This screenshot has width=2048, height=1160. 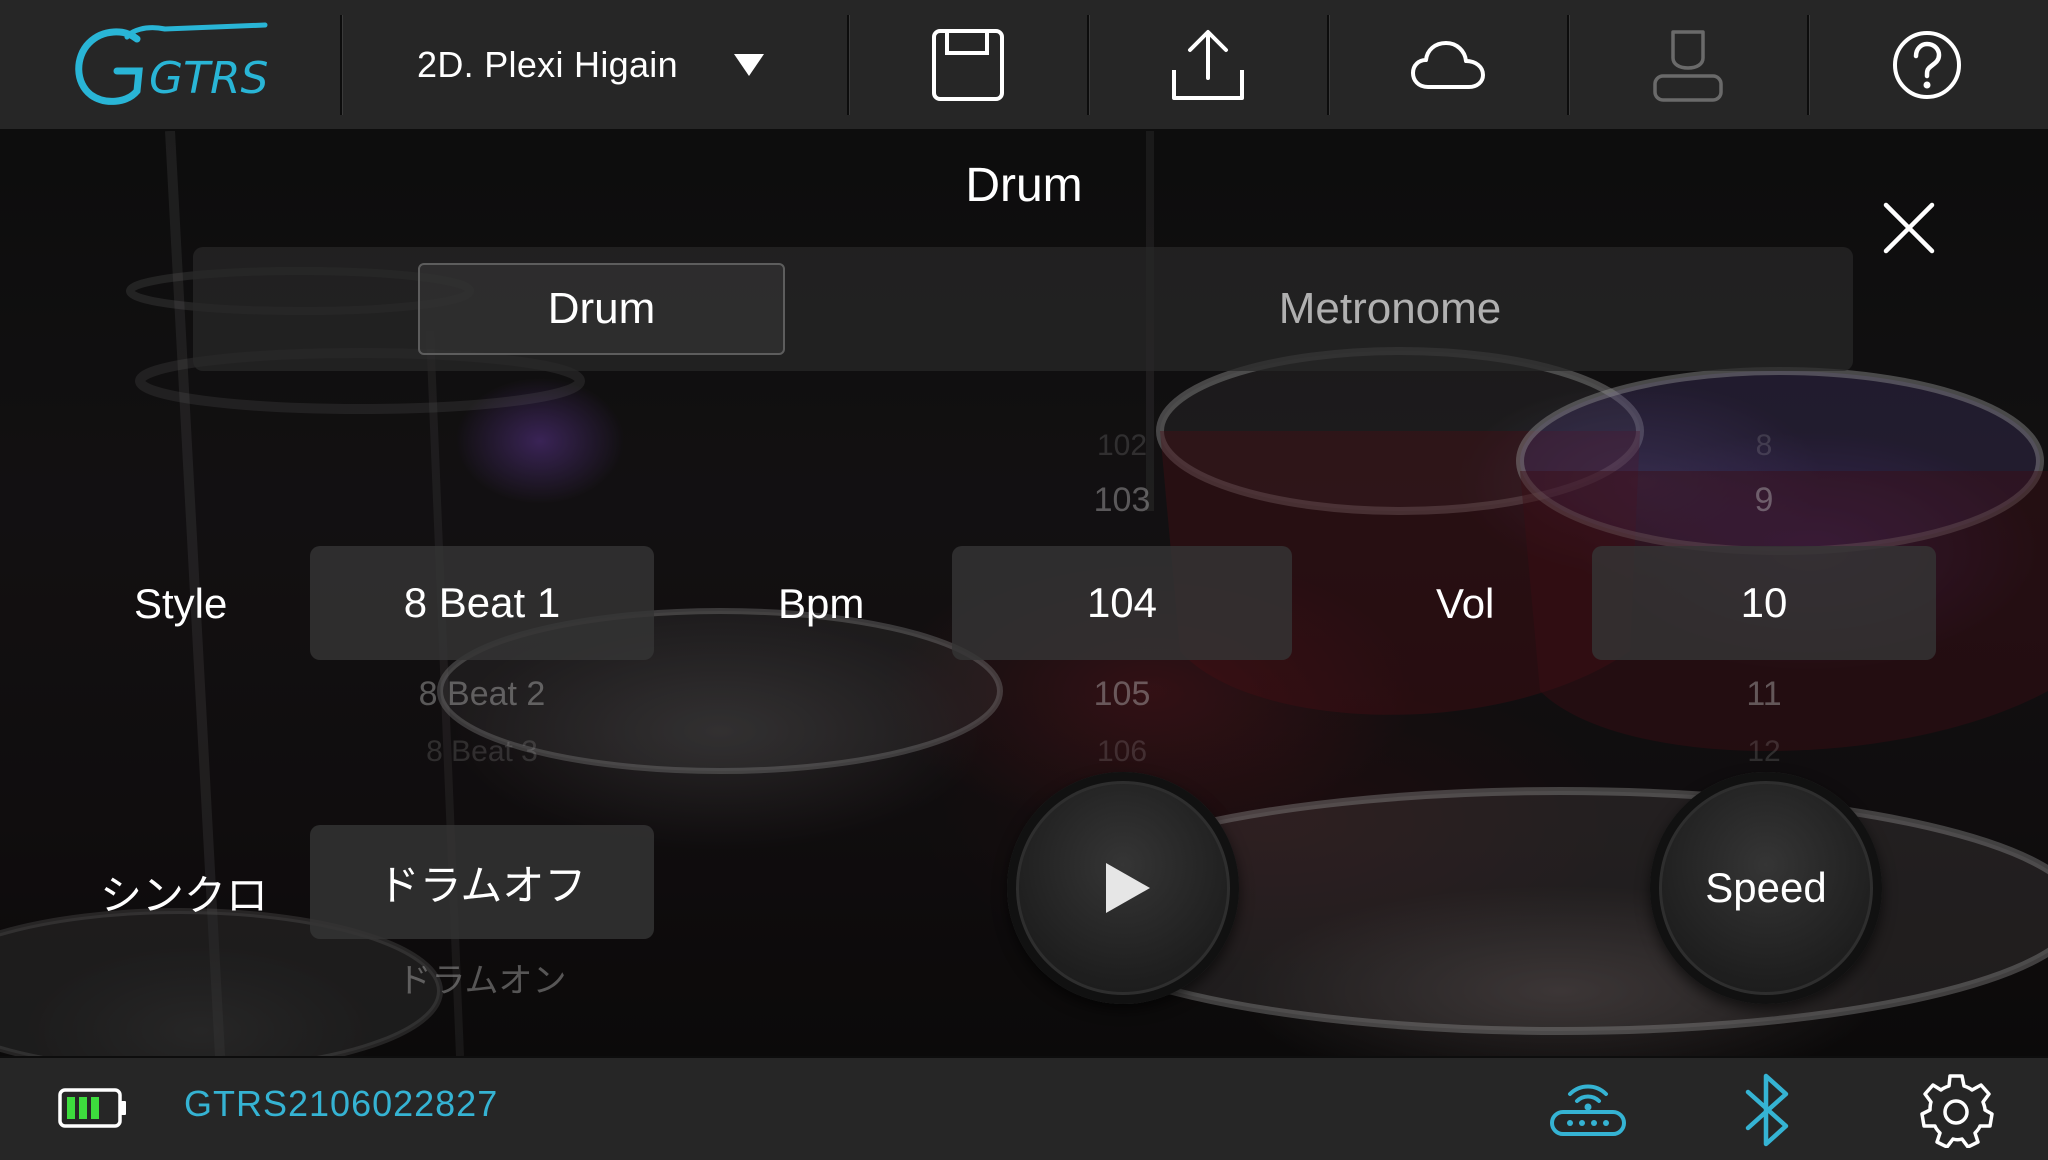 What do you see at coordinates (184, 895) in the screenshot?
I see `sync-label: シンクロ` at bounding box center [184, 895].